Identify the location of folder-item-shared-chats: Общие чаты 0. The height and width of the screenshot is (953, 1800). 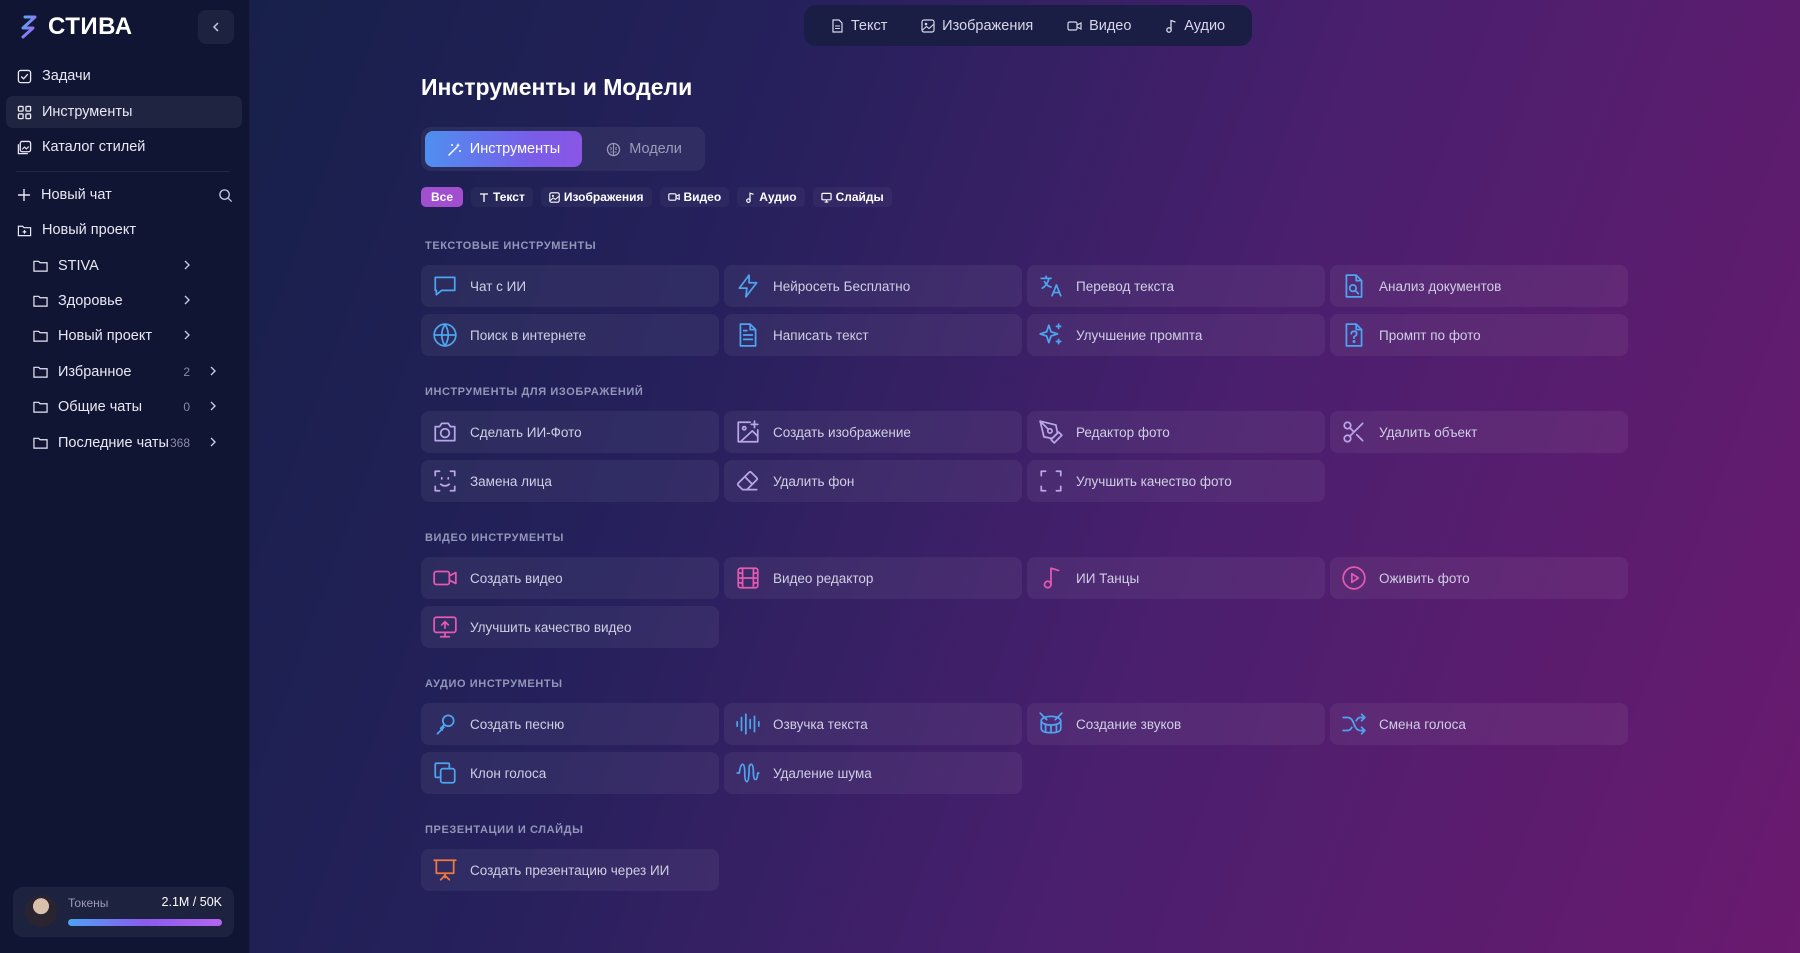
(131, 407).